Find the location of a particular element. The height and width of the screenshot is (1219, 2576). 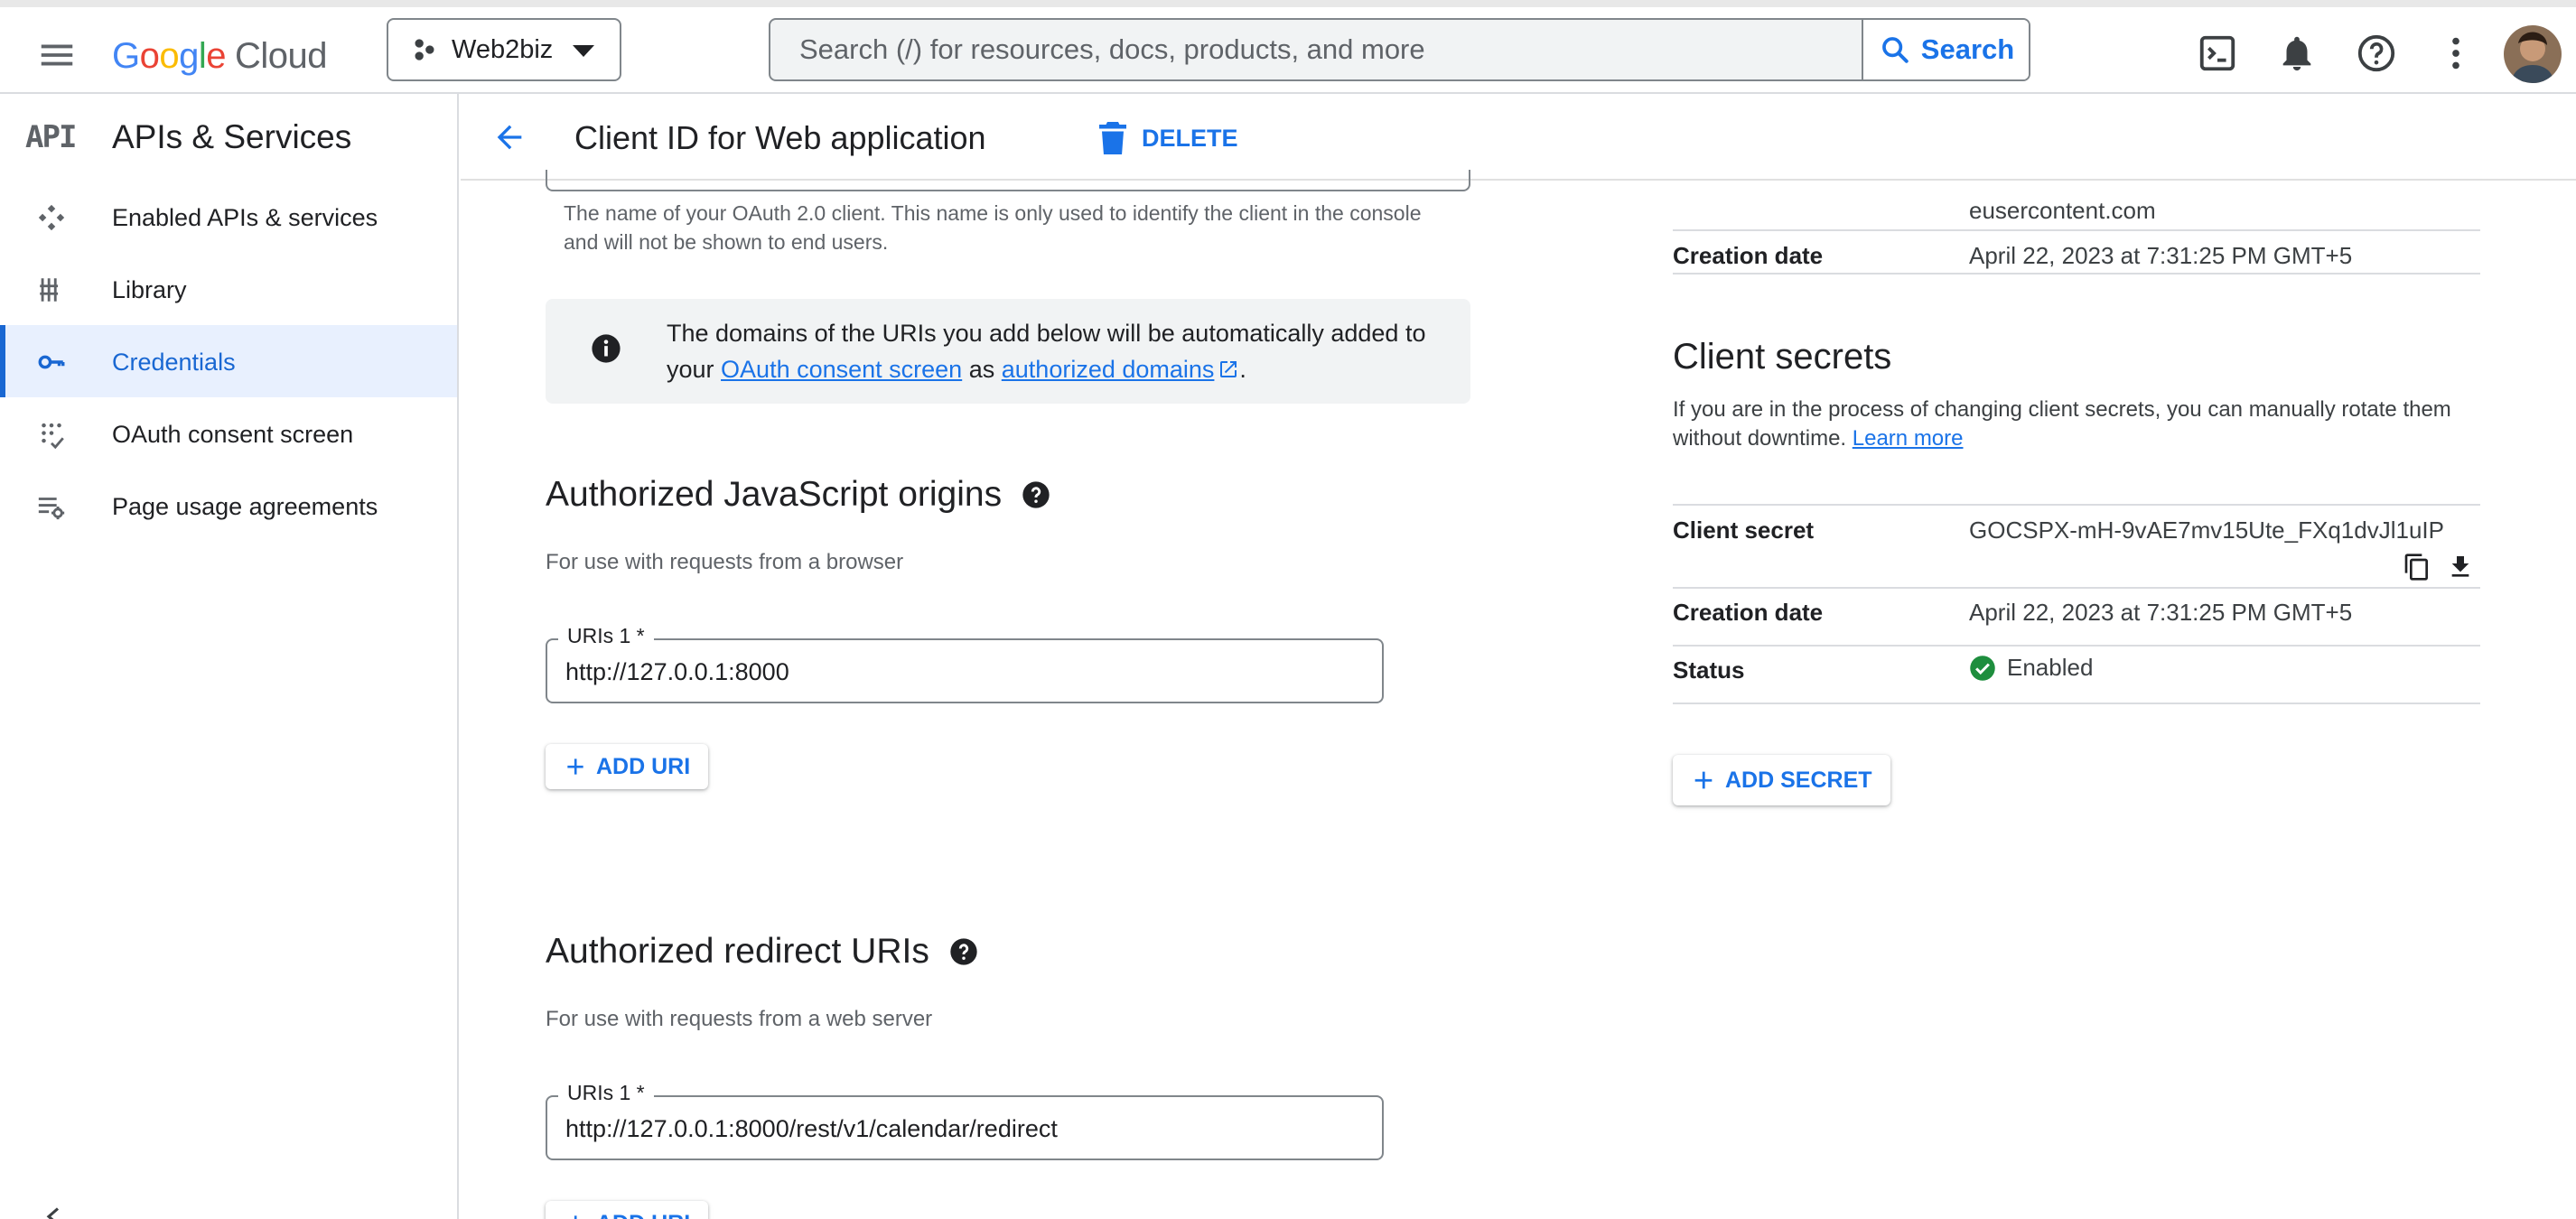

logo-google: Google is located at coordinates (169, 56).